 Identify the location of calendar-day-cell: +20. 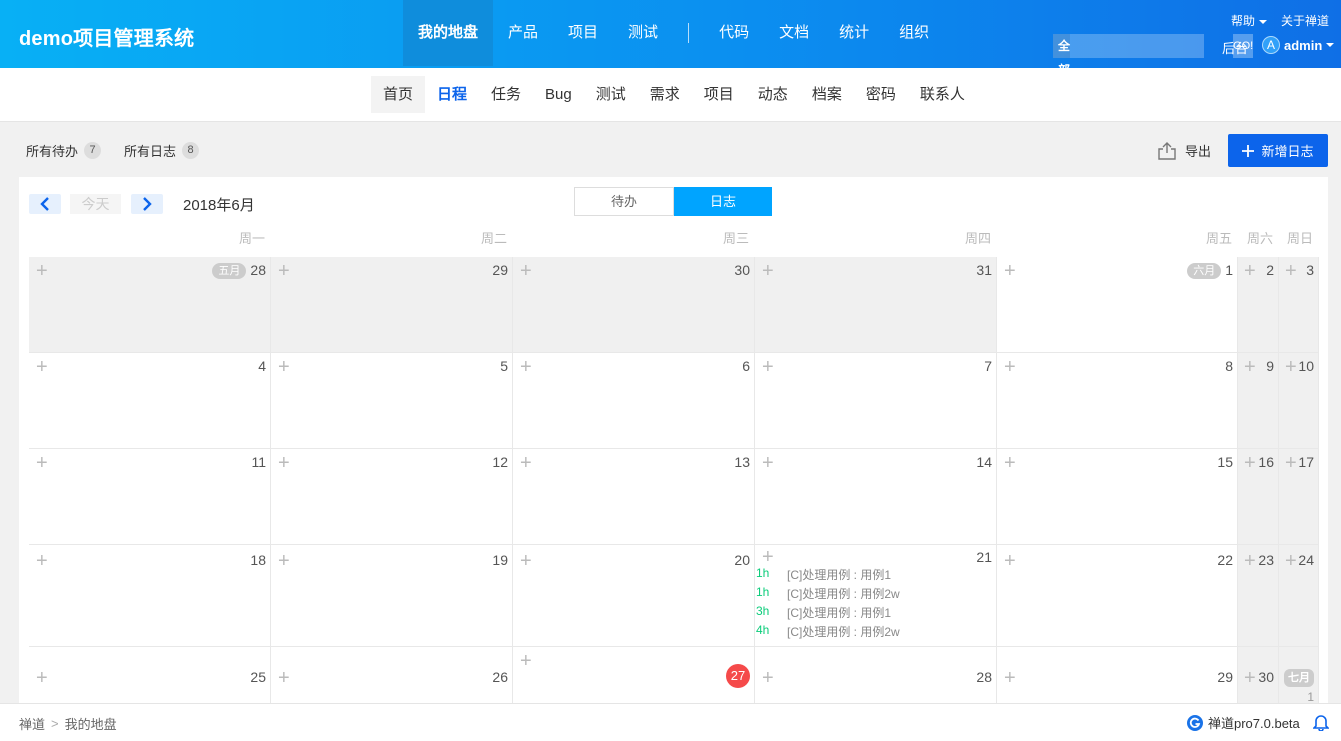
(634, 596).